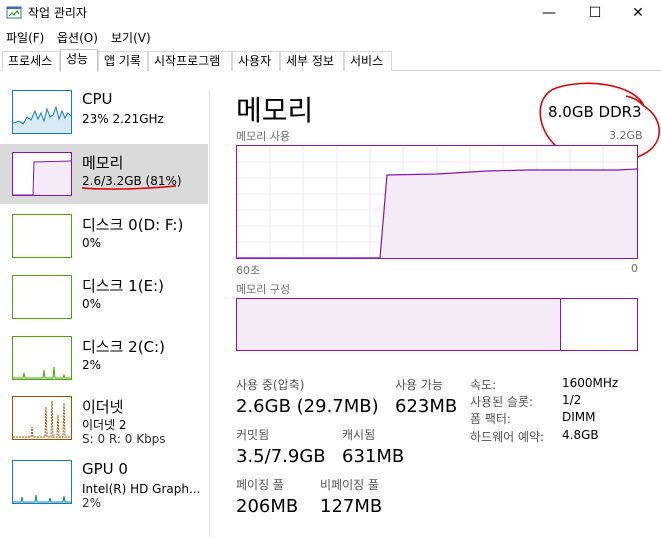 This screenshot has height=537, width=661. I want to click on memory-composition-label: 메모리 구성, so click(263, 289).